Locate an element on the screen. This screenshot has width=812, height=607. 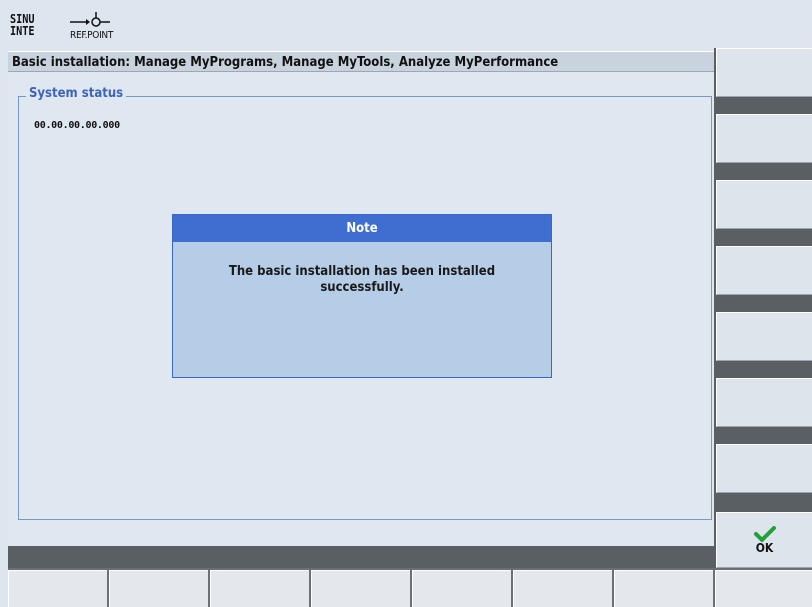
top-bar: SINU INTE REF.POINT is located at coordinates (406, 24).